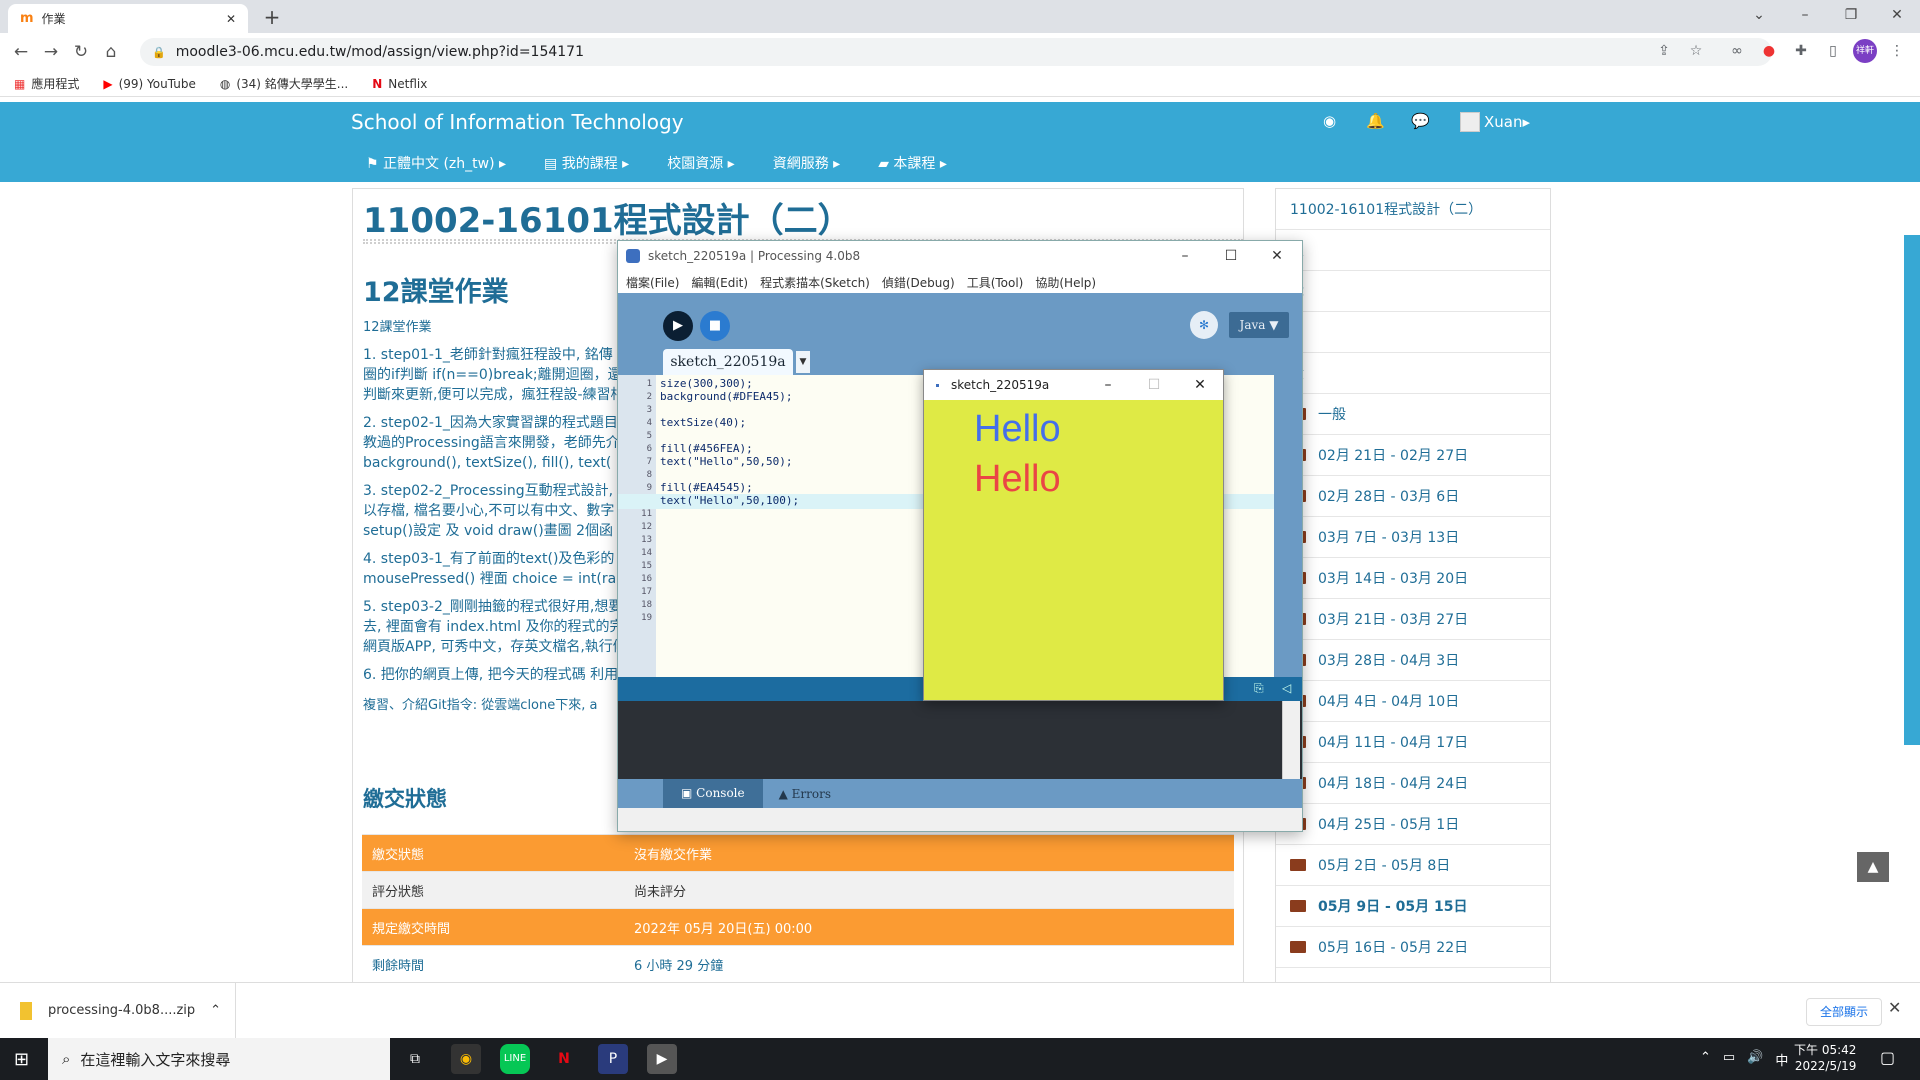 The height and width of the screenshot is (1080, 1920). Describe the element at coordinates (1897, 51) in the screenshot. I see `menu-kebab-icon: ⋮` at that location.